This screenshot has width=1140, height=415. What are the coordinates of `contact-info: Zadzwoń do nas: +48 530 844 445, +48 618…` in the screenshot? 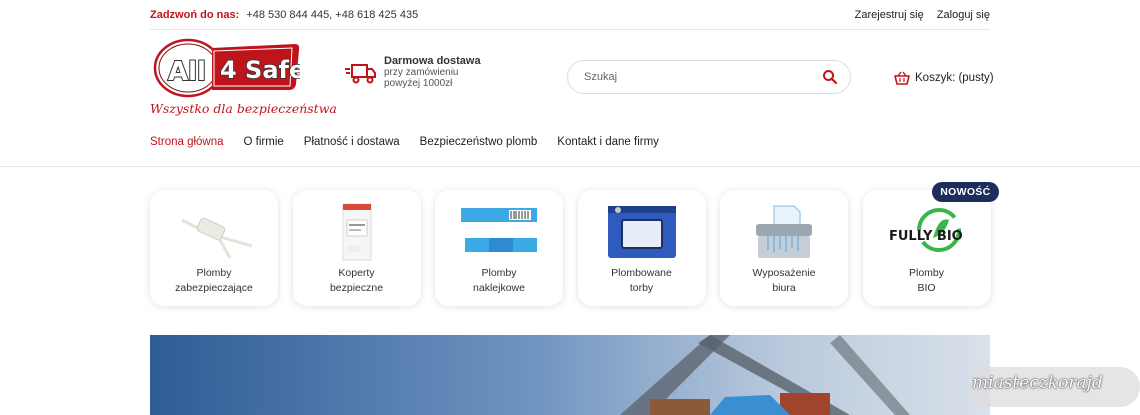 It's located at (284, 15).